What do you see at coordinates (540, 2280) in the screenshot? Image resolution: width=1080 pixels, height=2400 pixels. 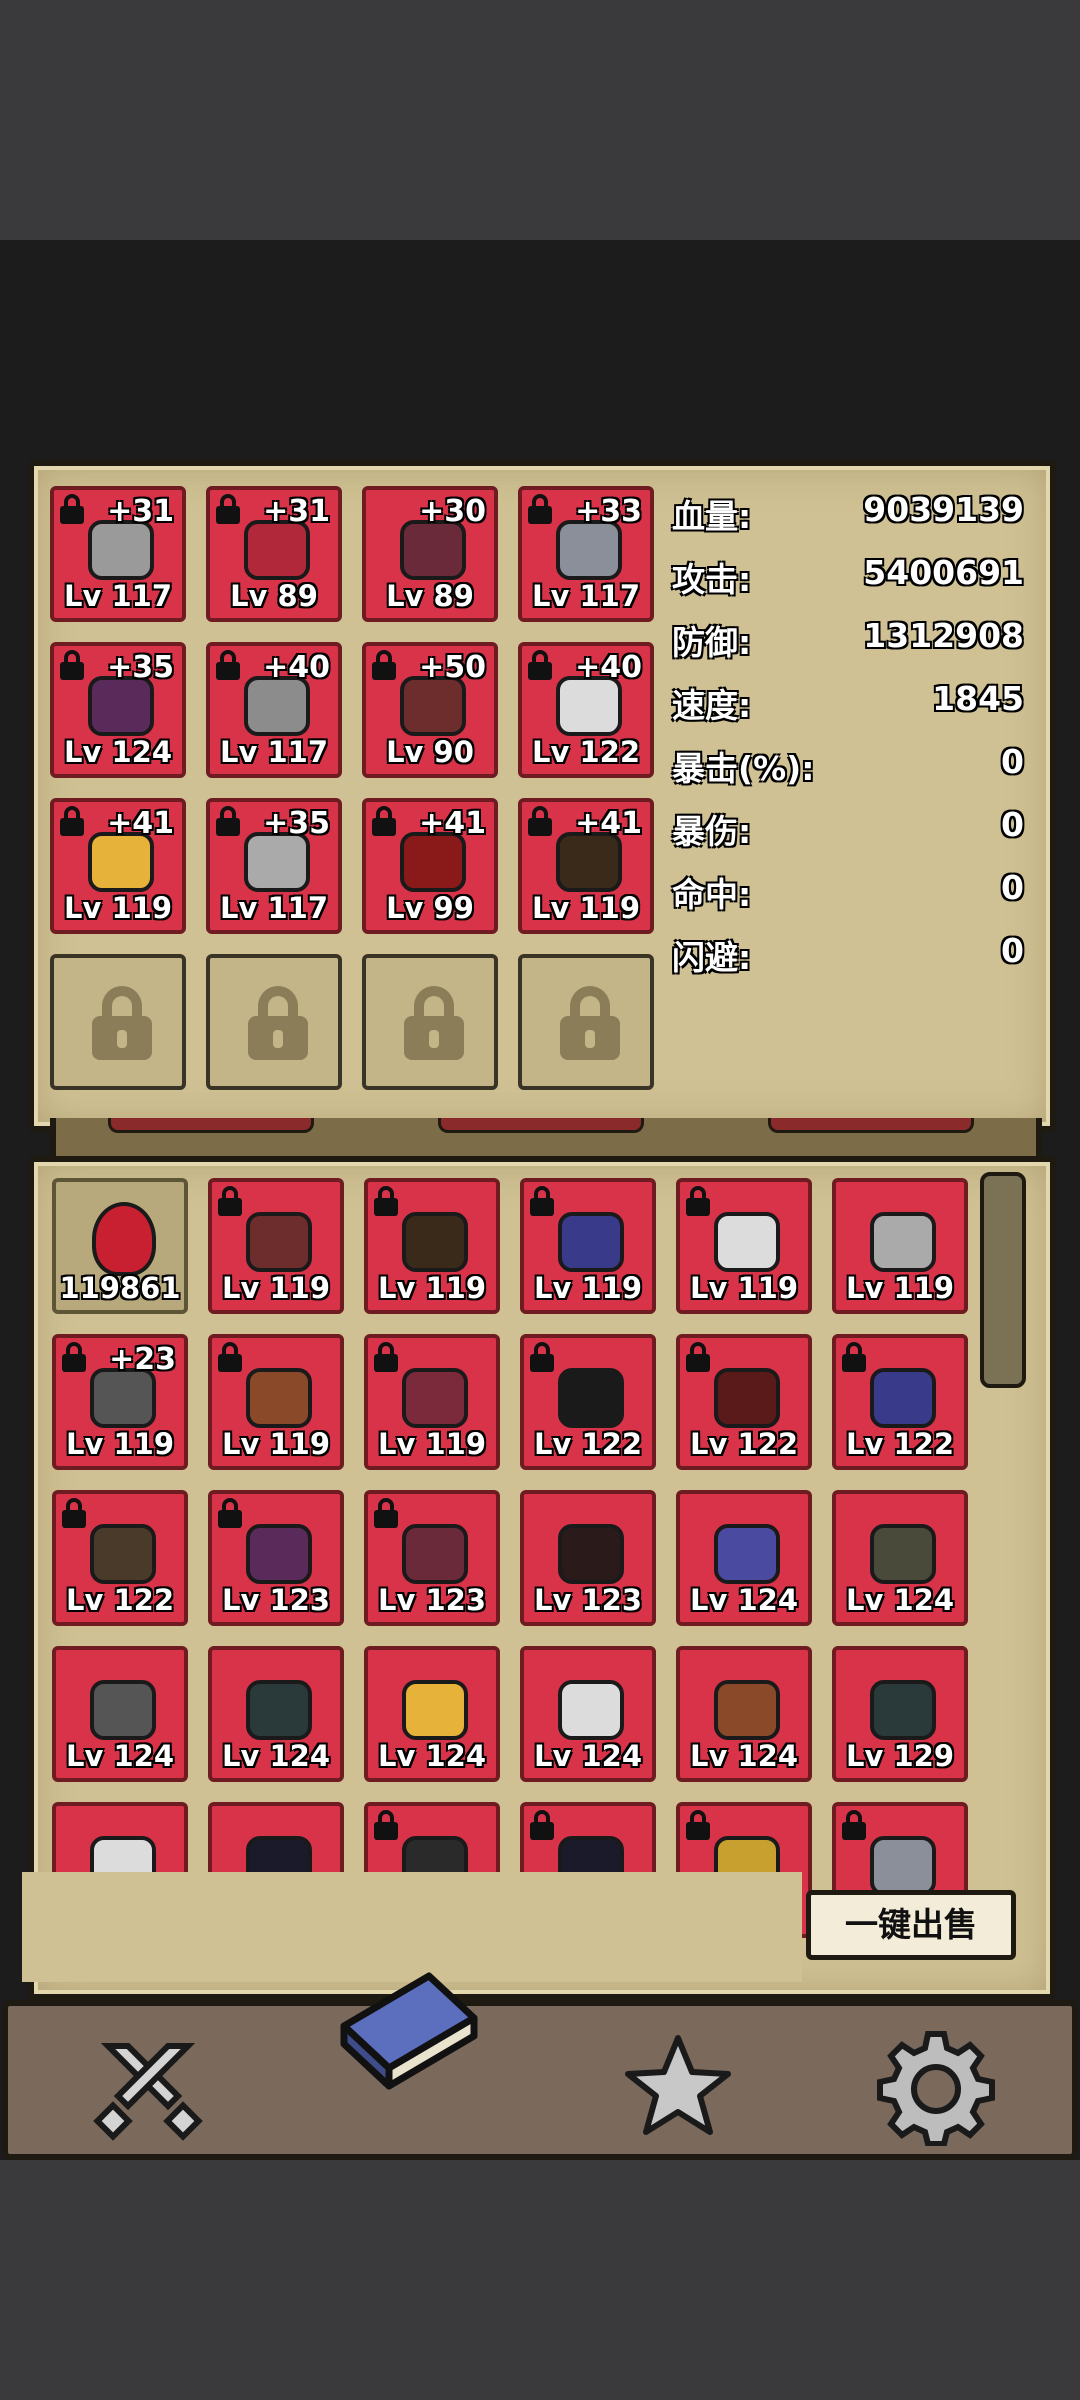 I see `system-bottom-area` at bounding box center [540, 2280].